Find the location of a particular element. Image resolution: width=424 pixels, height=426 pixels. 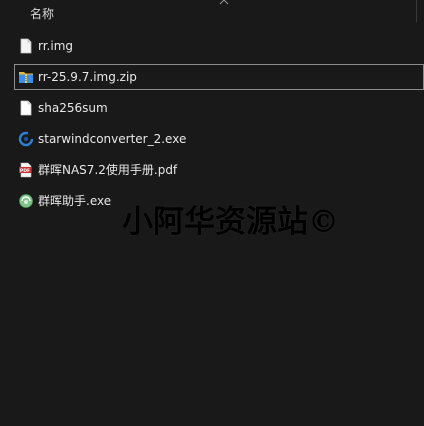

svg-text: PDF is located at coordinates (25, 171).